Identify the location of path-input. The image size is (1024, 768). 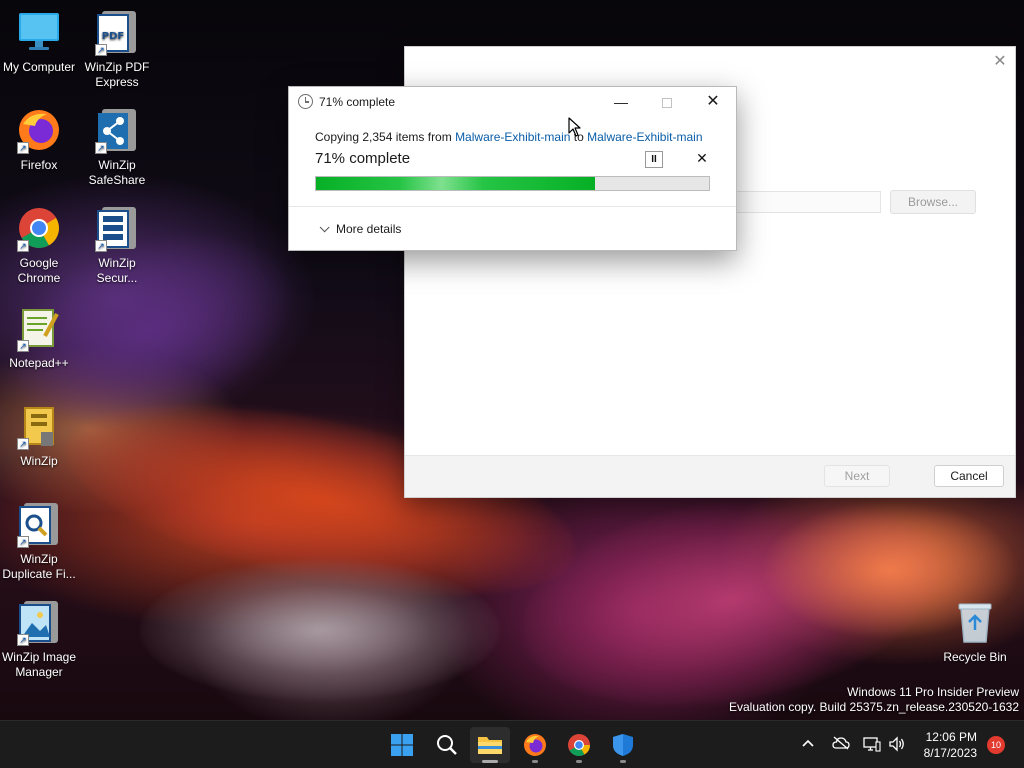
(808, 202).